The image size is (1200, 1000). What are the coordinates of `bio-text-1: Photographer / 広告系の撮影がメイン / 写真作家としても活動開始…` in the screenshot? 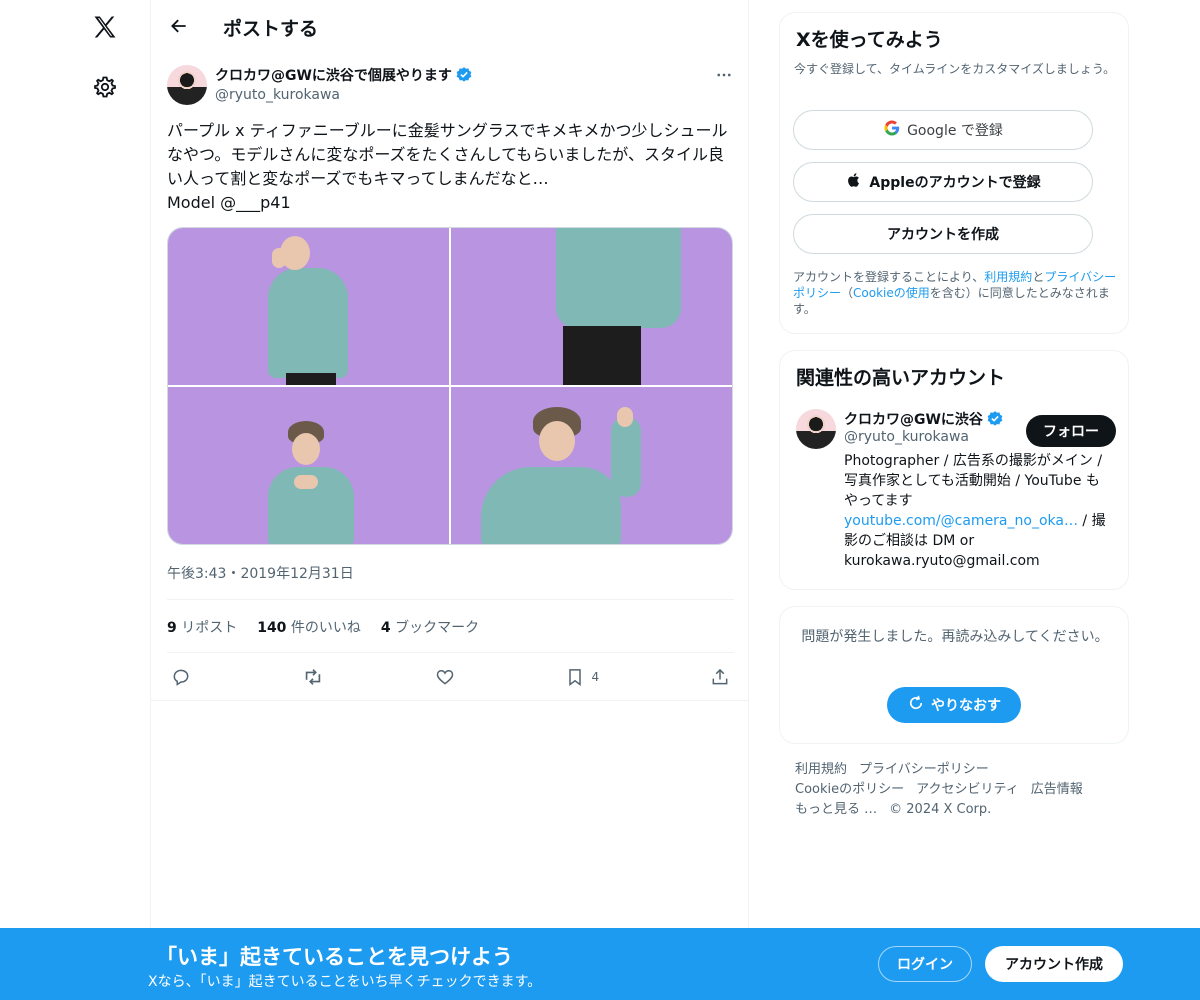 It's located at (973, 481).